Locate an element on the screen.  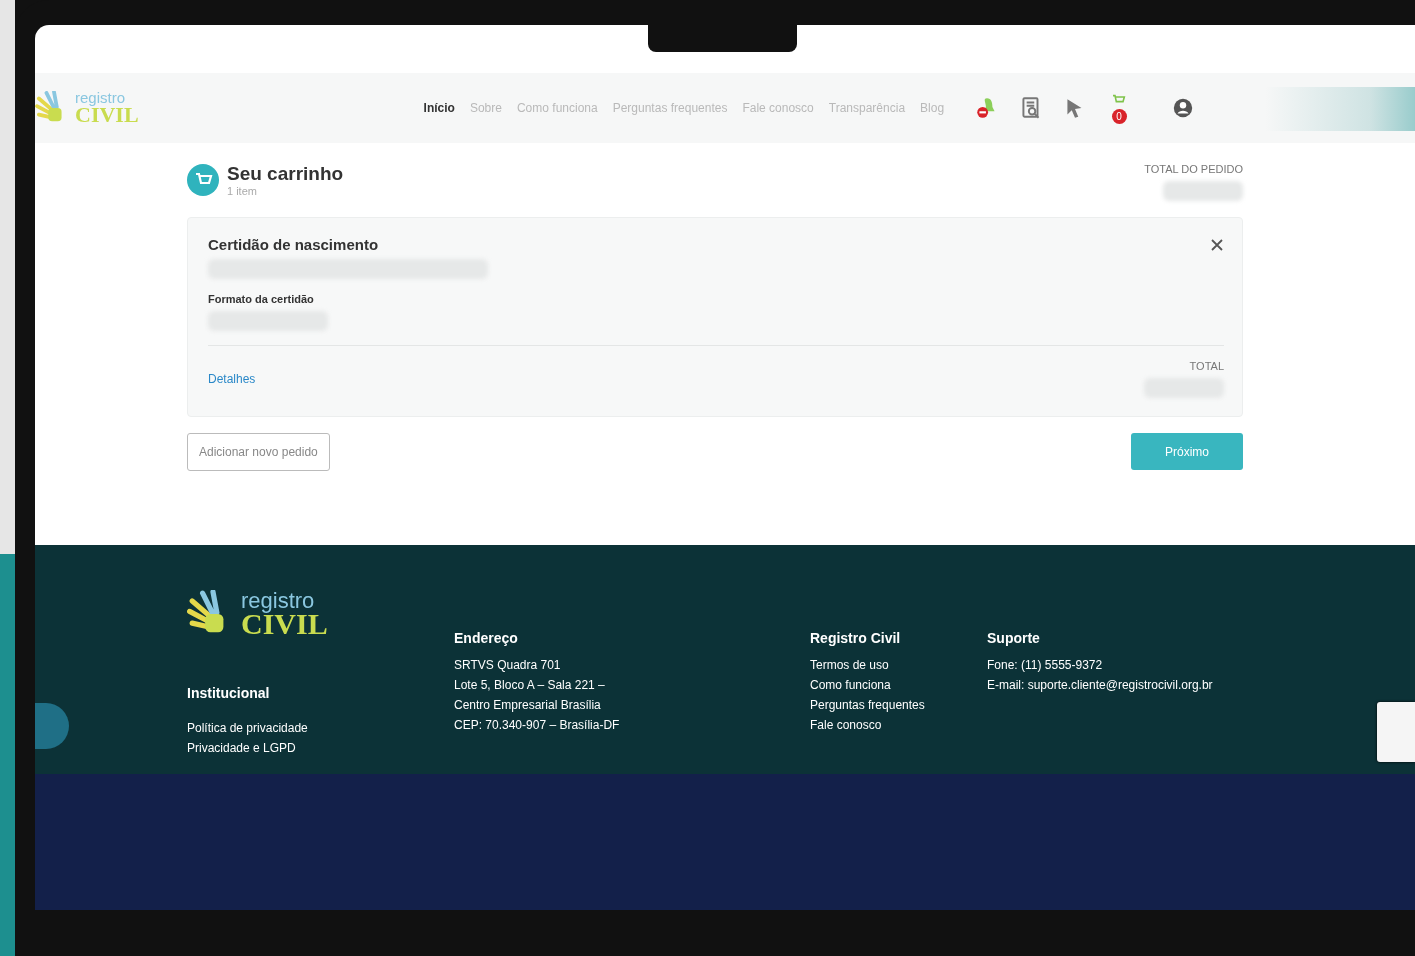
format-label: Formato da certidão is located at coordinates (261, 299).